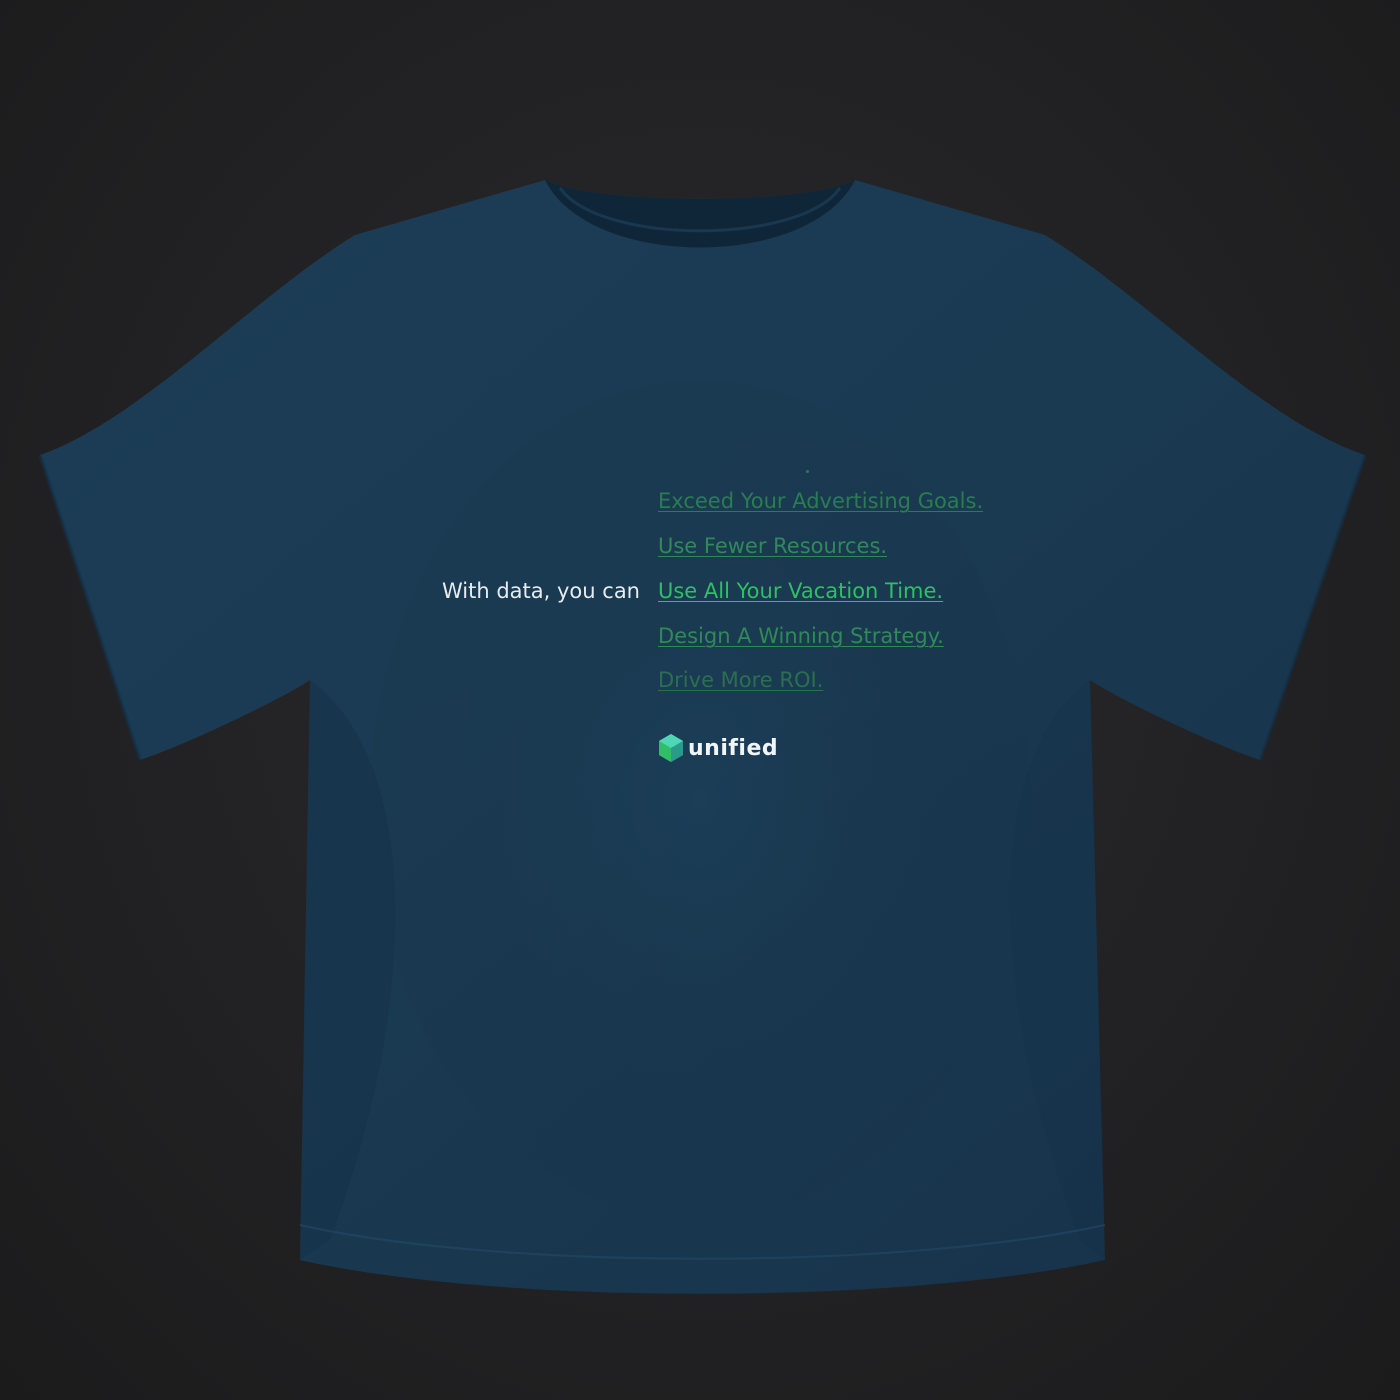 The width and height of the screenshot is (1400, 1400). Describe the element at coordinates (807, 471) in the screenshot. I see `decorative-dot` at that location.